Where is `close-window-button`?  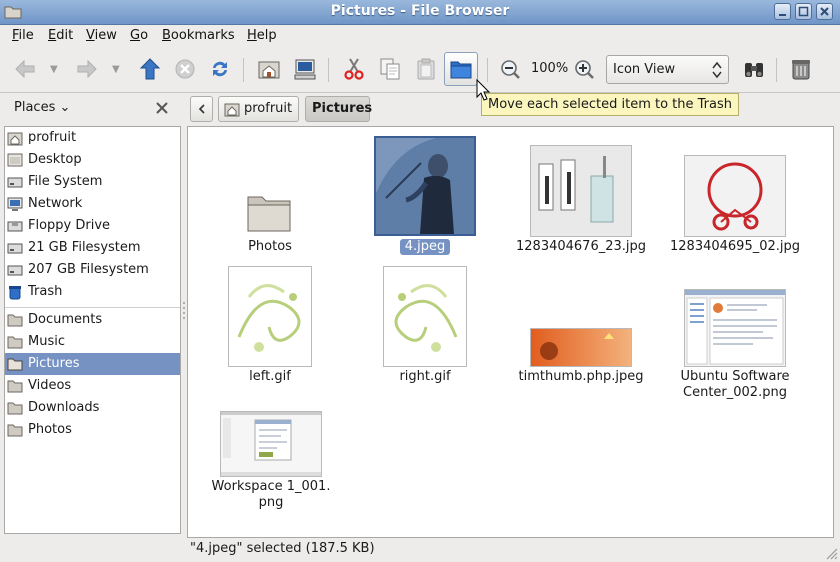
close-window-button is located at coordinates (824, 11).